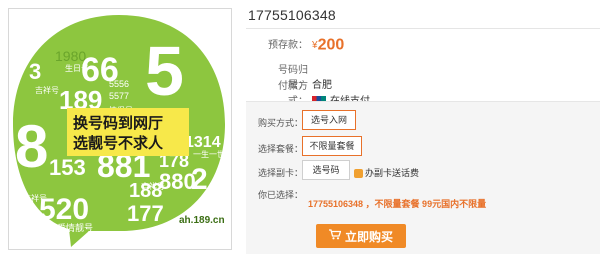 The height and width of the screenshot is (254, 600). Describe the element at coordinates (332, 146) in the screenshot. I see `plan-option: 不限量套餐` at that location.